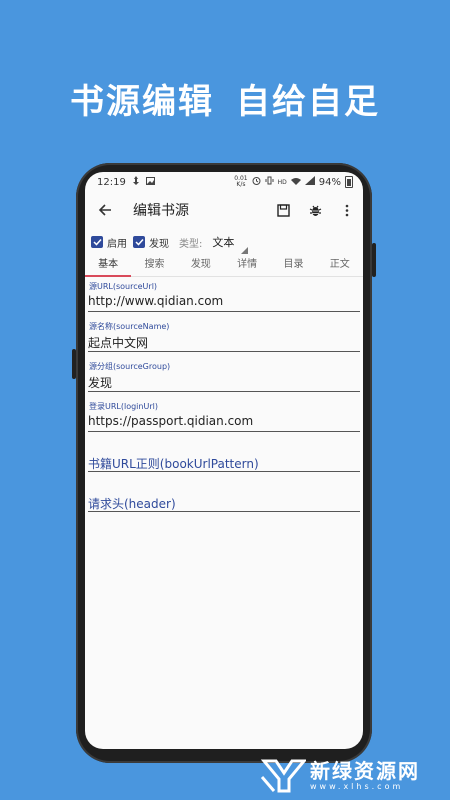 The width and height of the screenshot is (450, 800). I want to click on field-value: 发现, so click(100, 383).